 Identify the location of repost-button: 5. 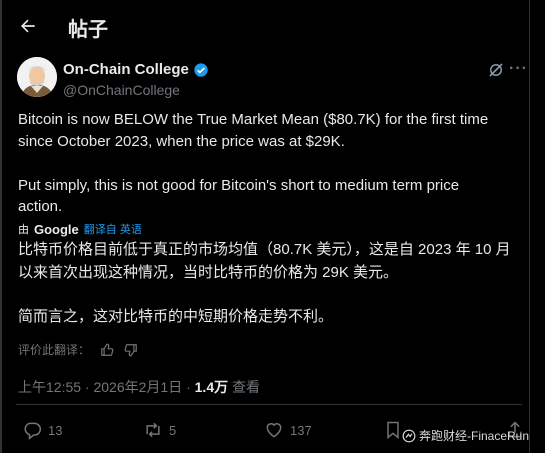
(159, 430).